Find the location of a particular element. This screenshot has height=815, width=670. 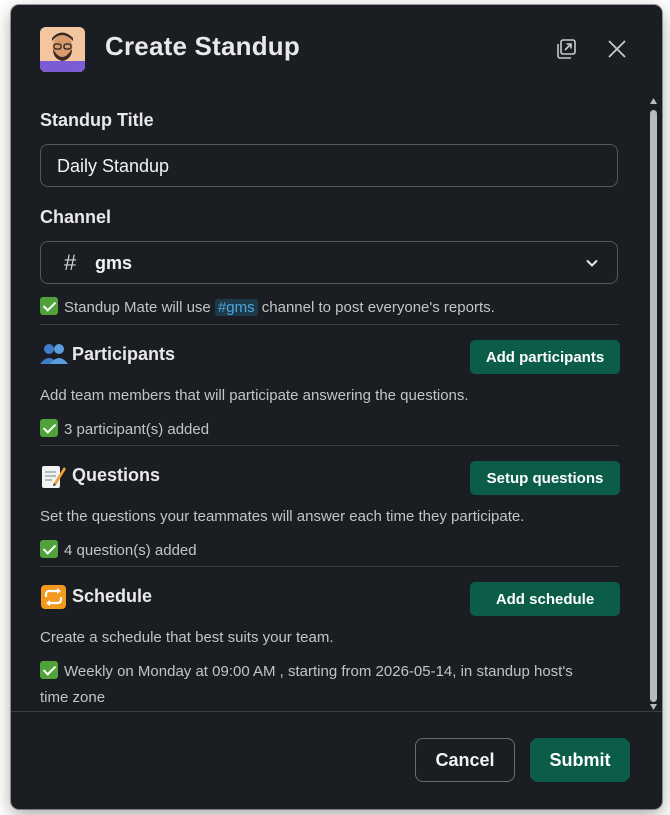

busts-in-silhouette-icon is located at coordinates (54, 354).